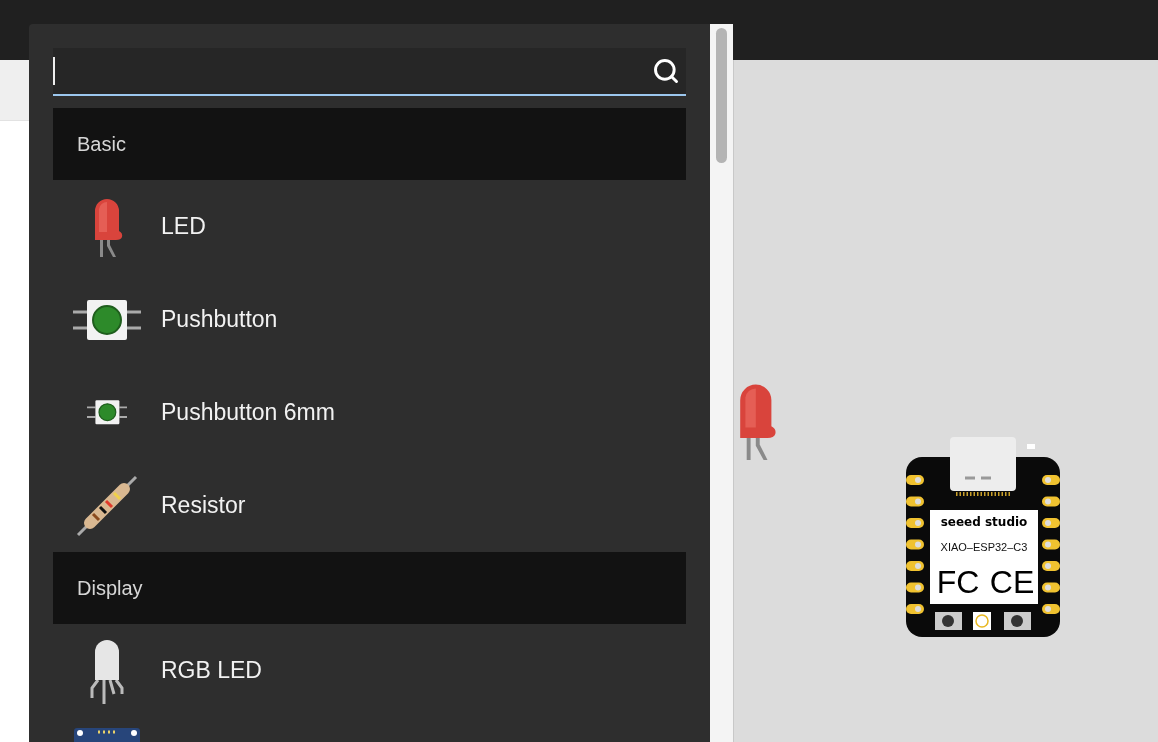 The height and width of the screenshot is (742, 1158). What do you see at coordinates (369, 412) in the screenshot?
I see `part-item: Pushbutton 6mm` at bounding box center [369, 412].